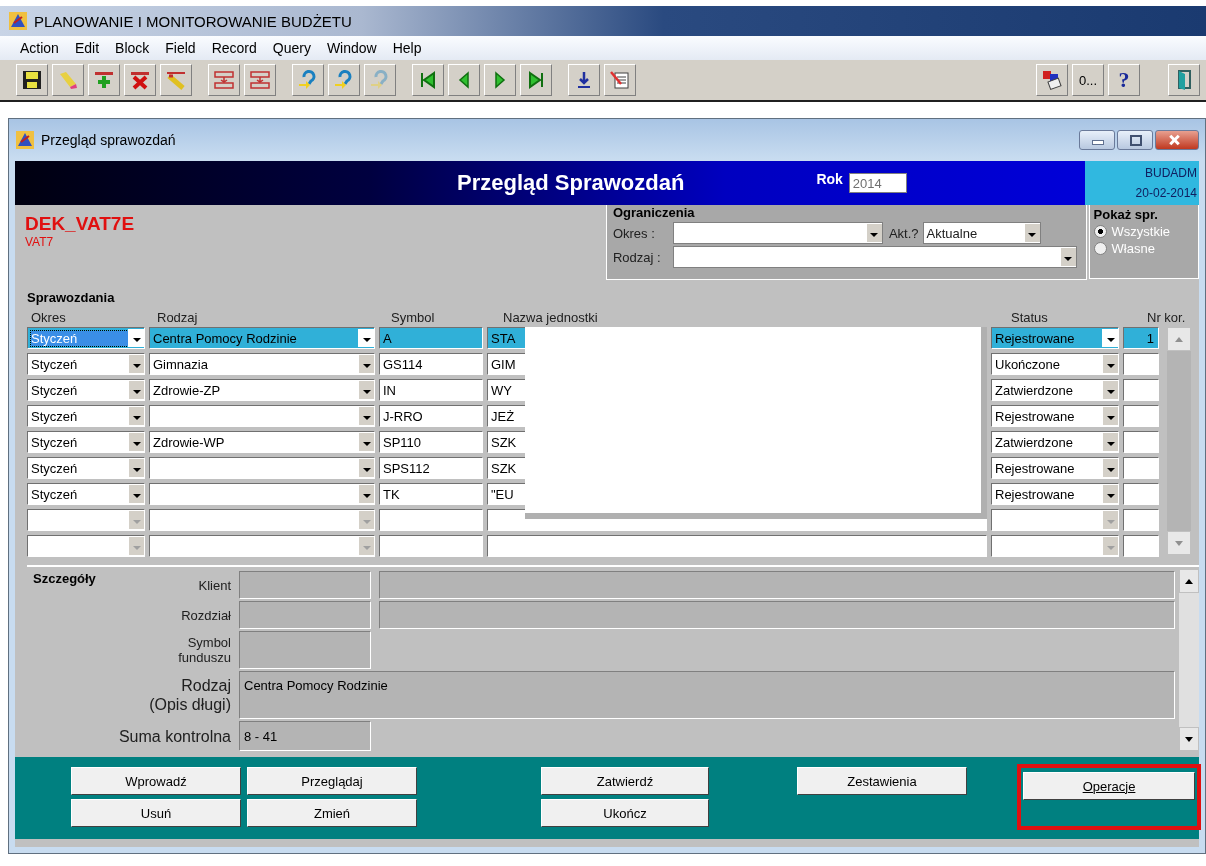  What do you see at coordinates (1124, 80) in the screenshot?
I see `help-button: ?` at bounding box center [1124, 80].